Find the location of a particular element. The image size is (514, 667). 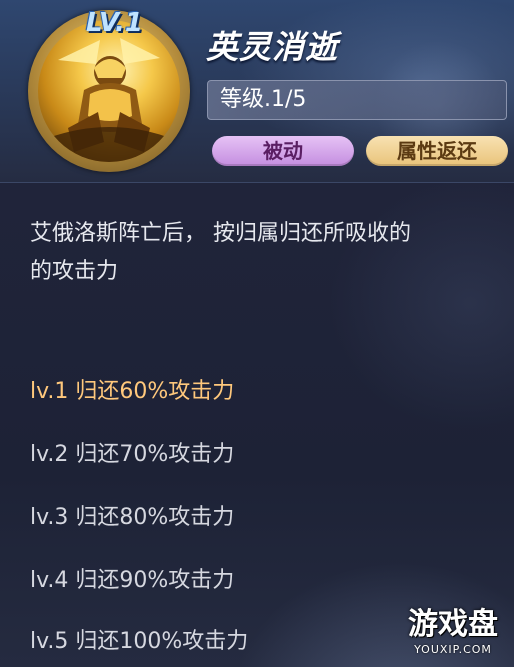

skill-level-badge: LV.1 is located at coordinates (115, 23).